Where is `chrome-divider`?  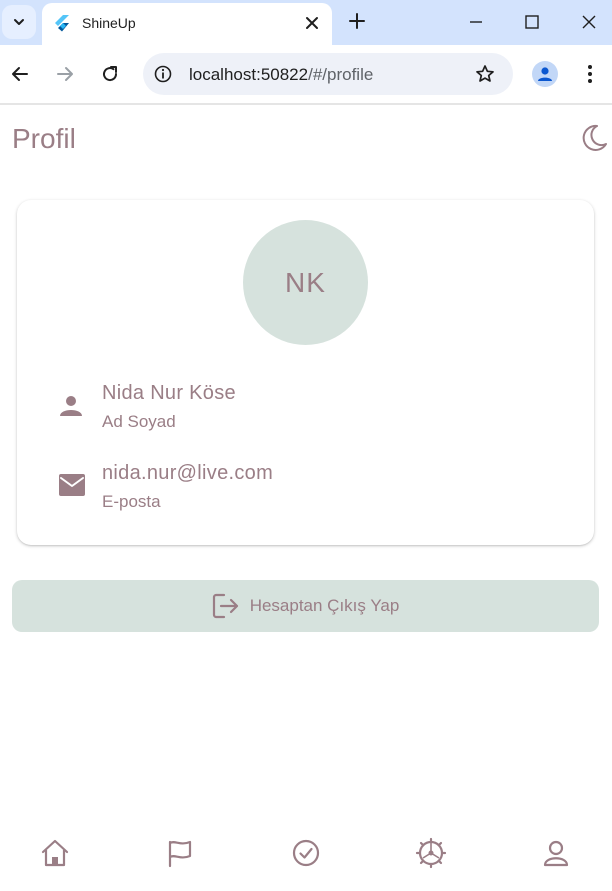 chrome-divider is located at coordinates (306, 104).